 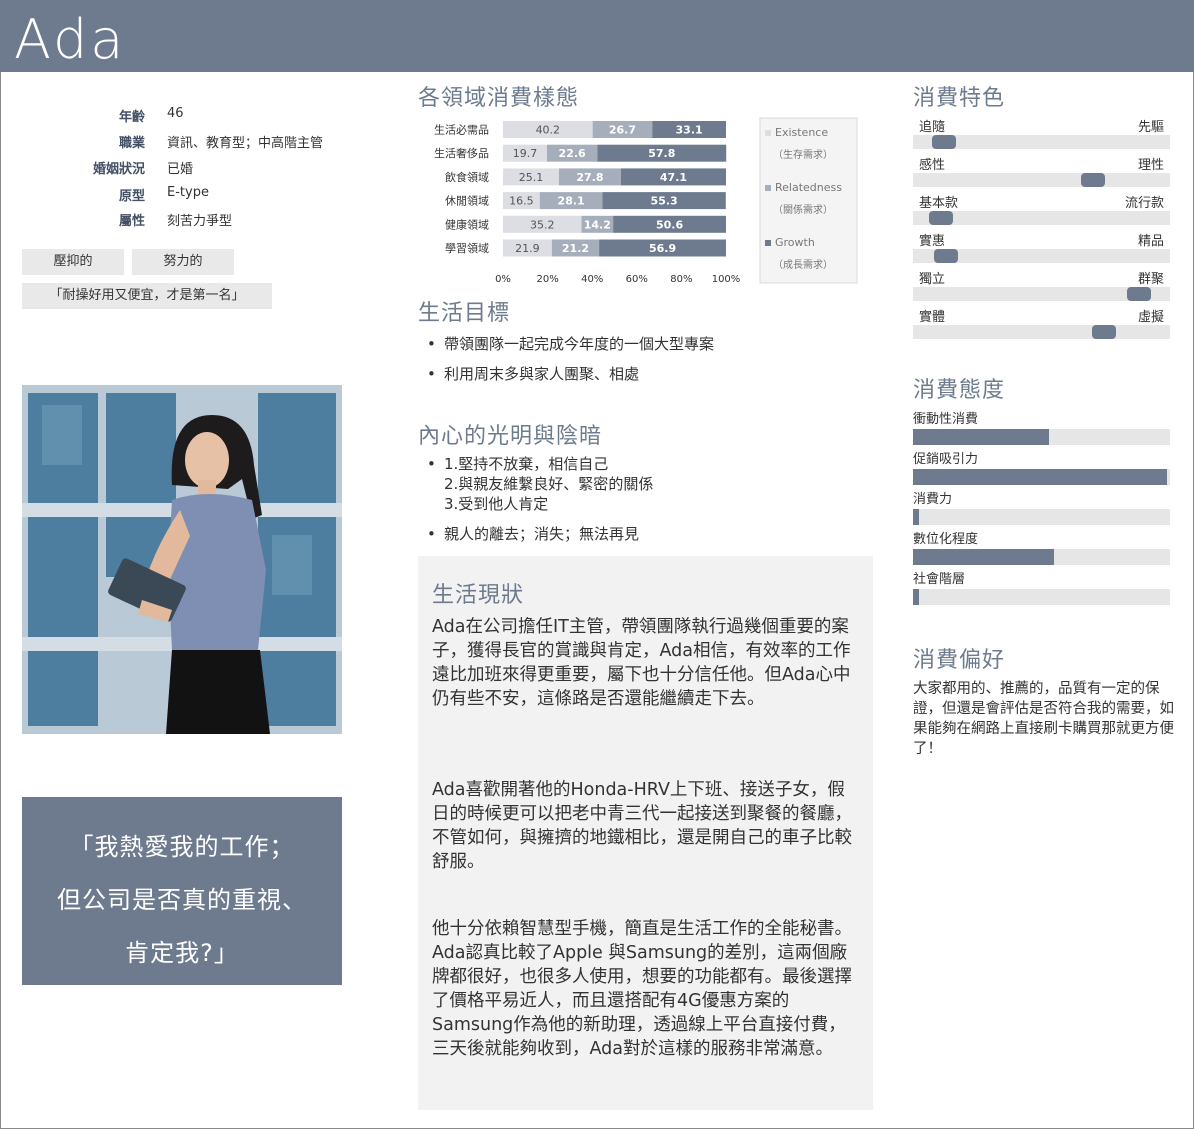 What do you see at coordinates (932, 127) in the screenshot?
I see `trait-left-label: 追隨` at bounding box center [932, 127].